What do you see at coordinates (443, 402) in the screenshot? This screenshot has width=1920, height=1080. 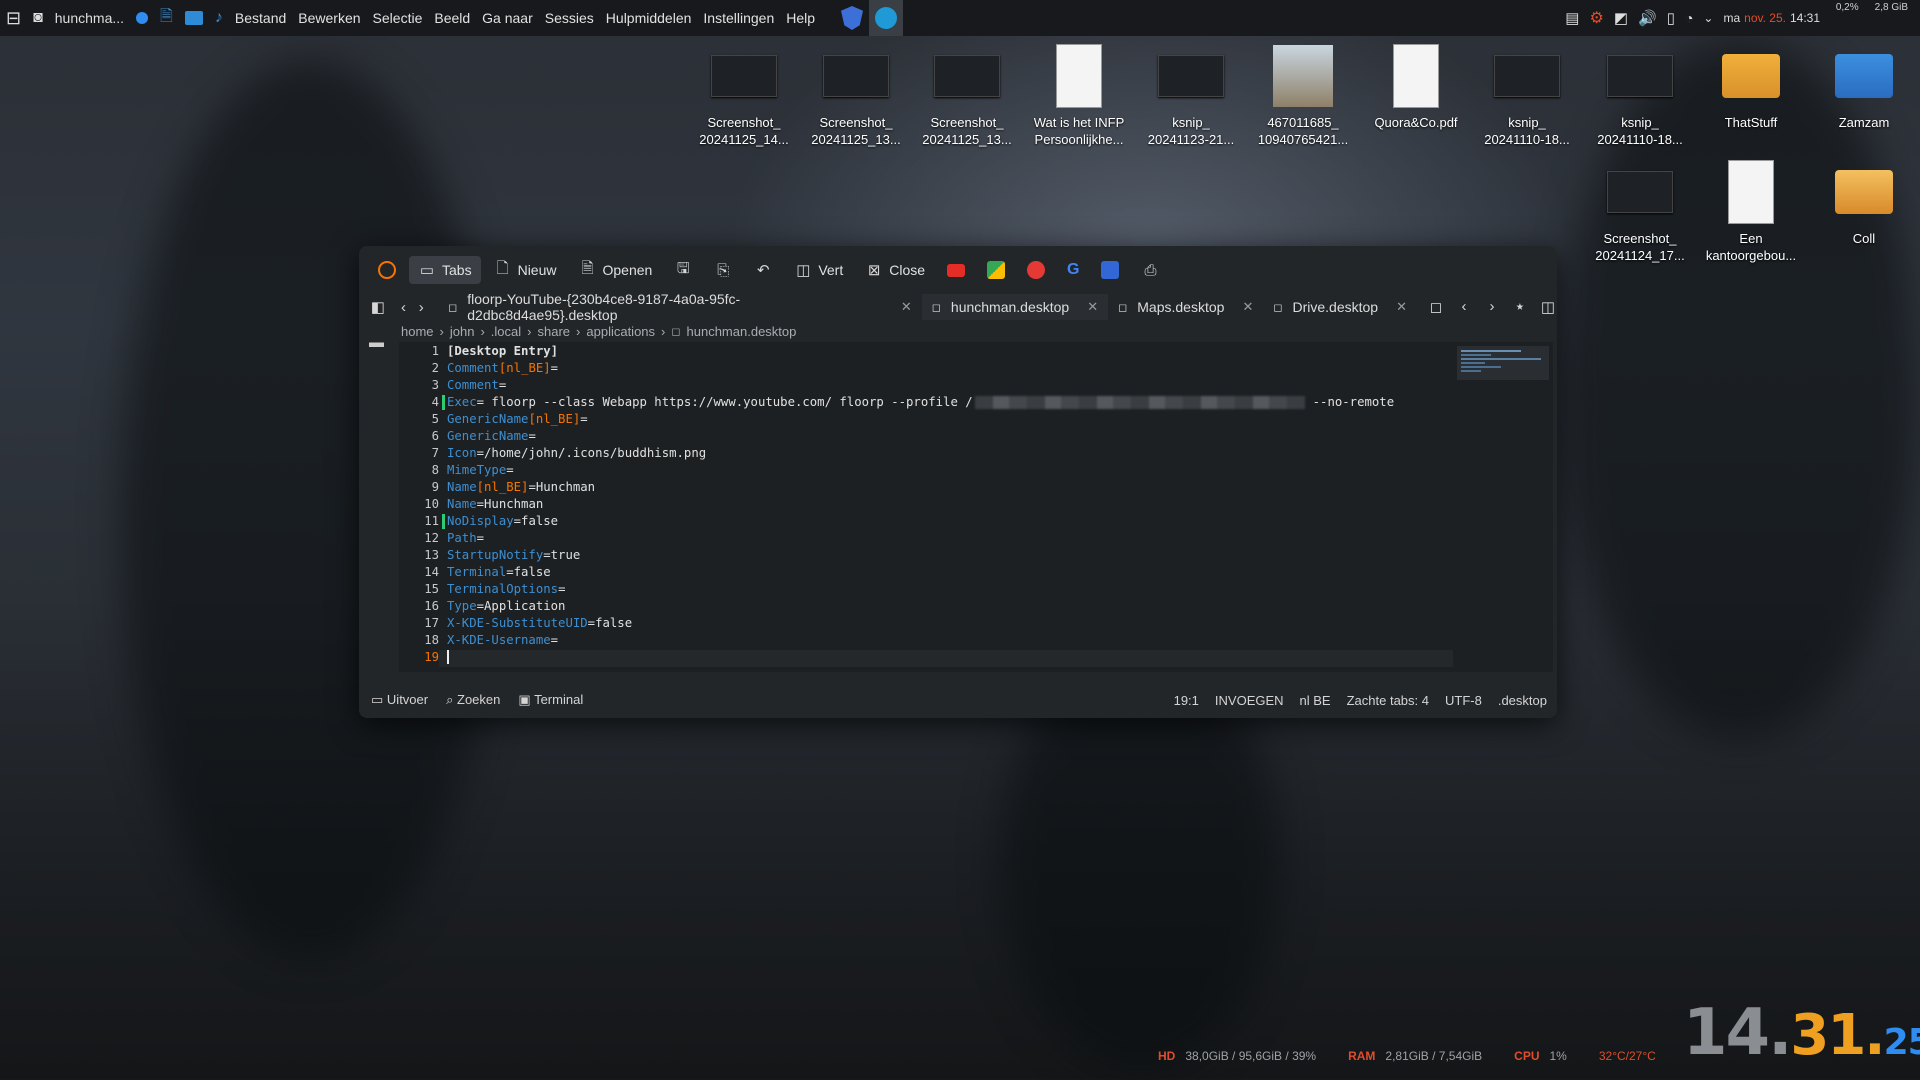 I see `modified-line-marker` at bounding box center [443, 402].